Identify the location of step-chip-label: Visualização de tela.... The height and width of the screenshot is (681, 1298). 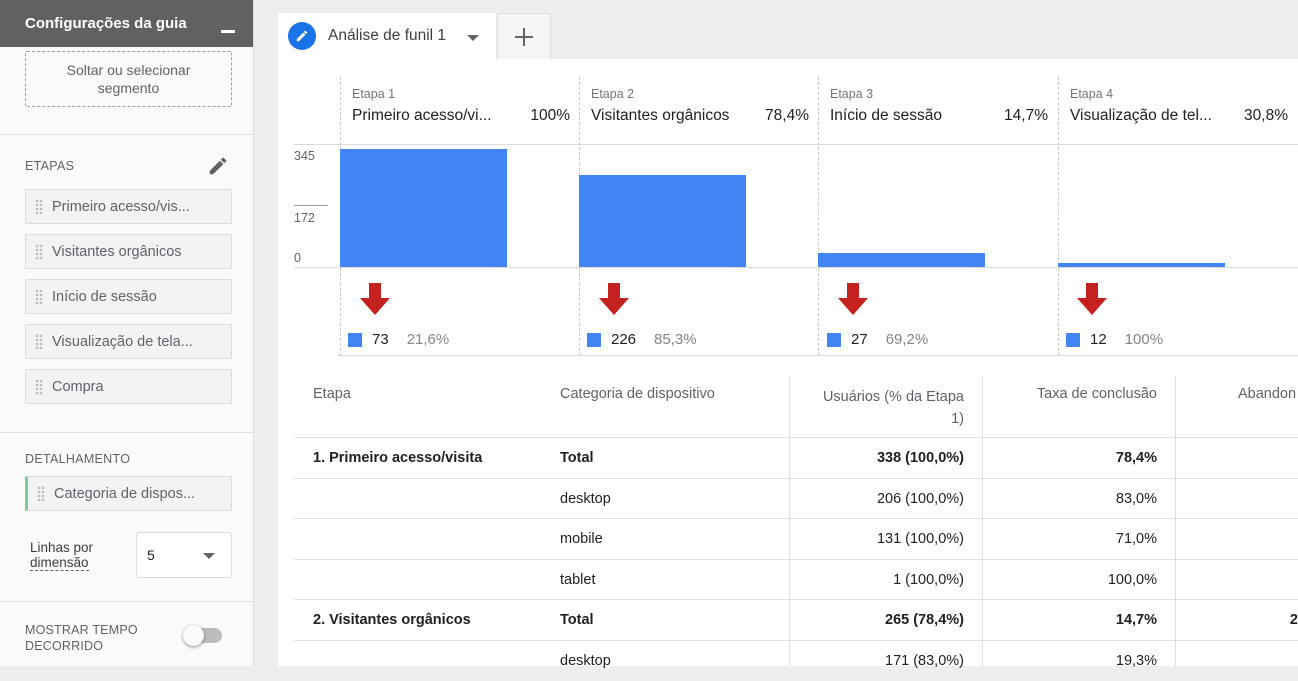
(122, 341).